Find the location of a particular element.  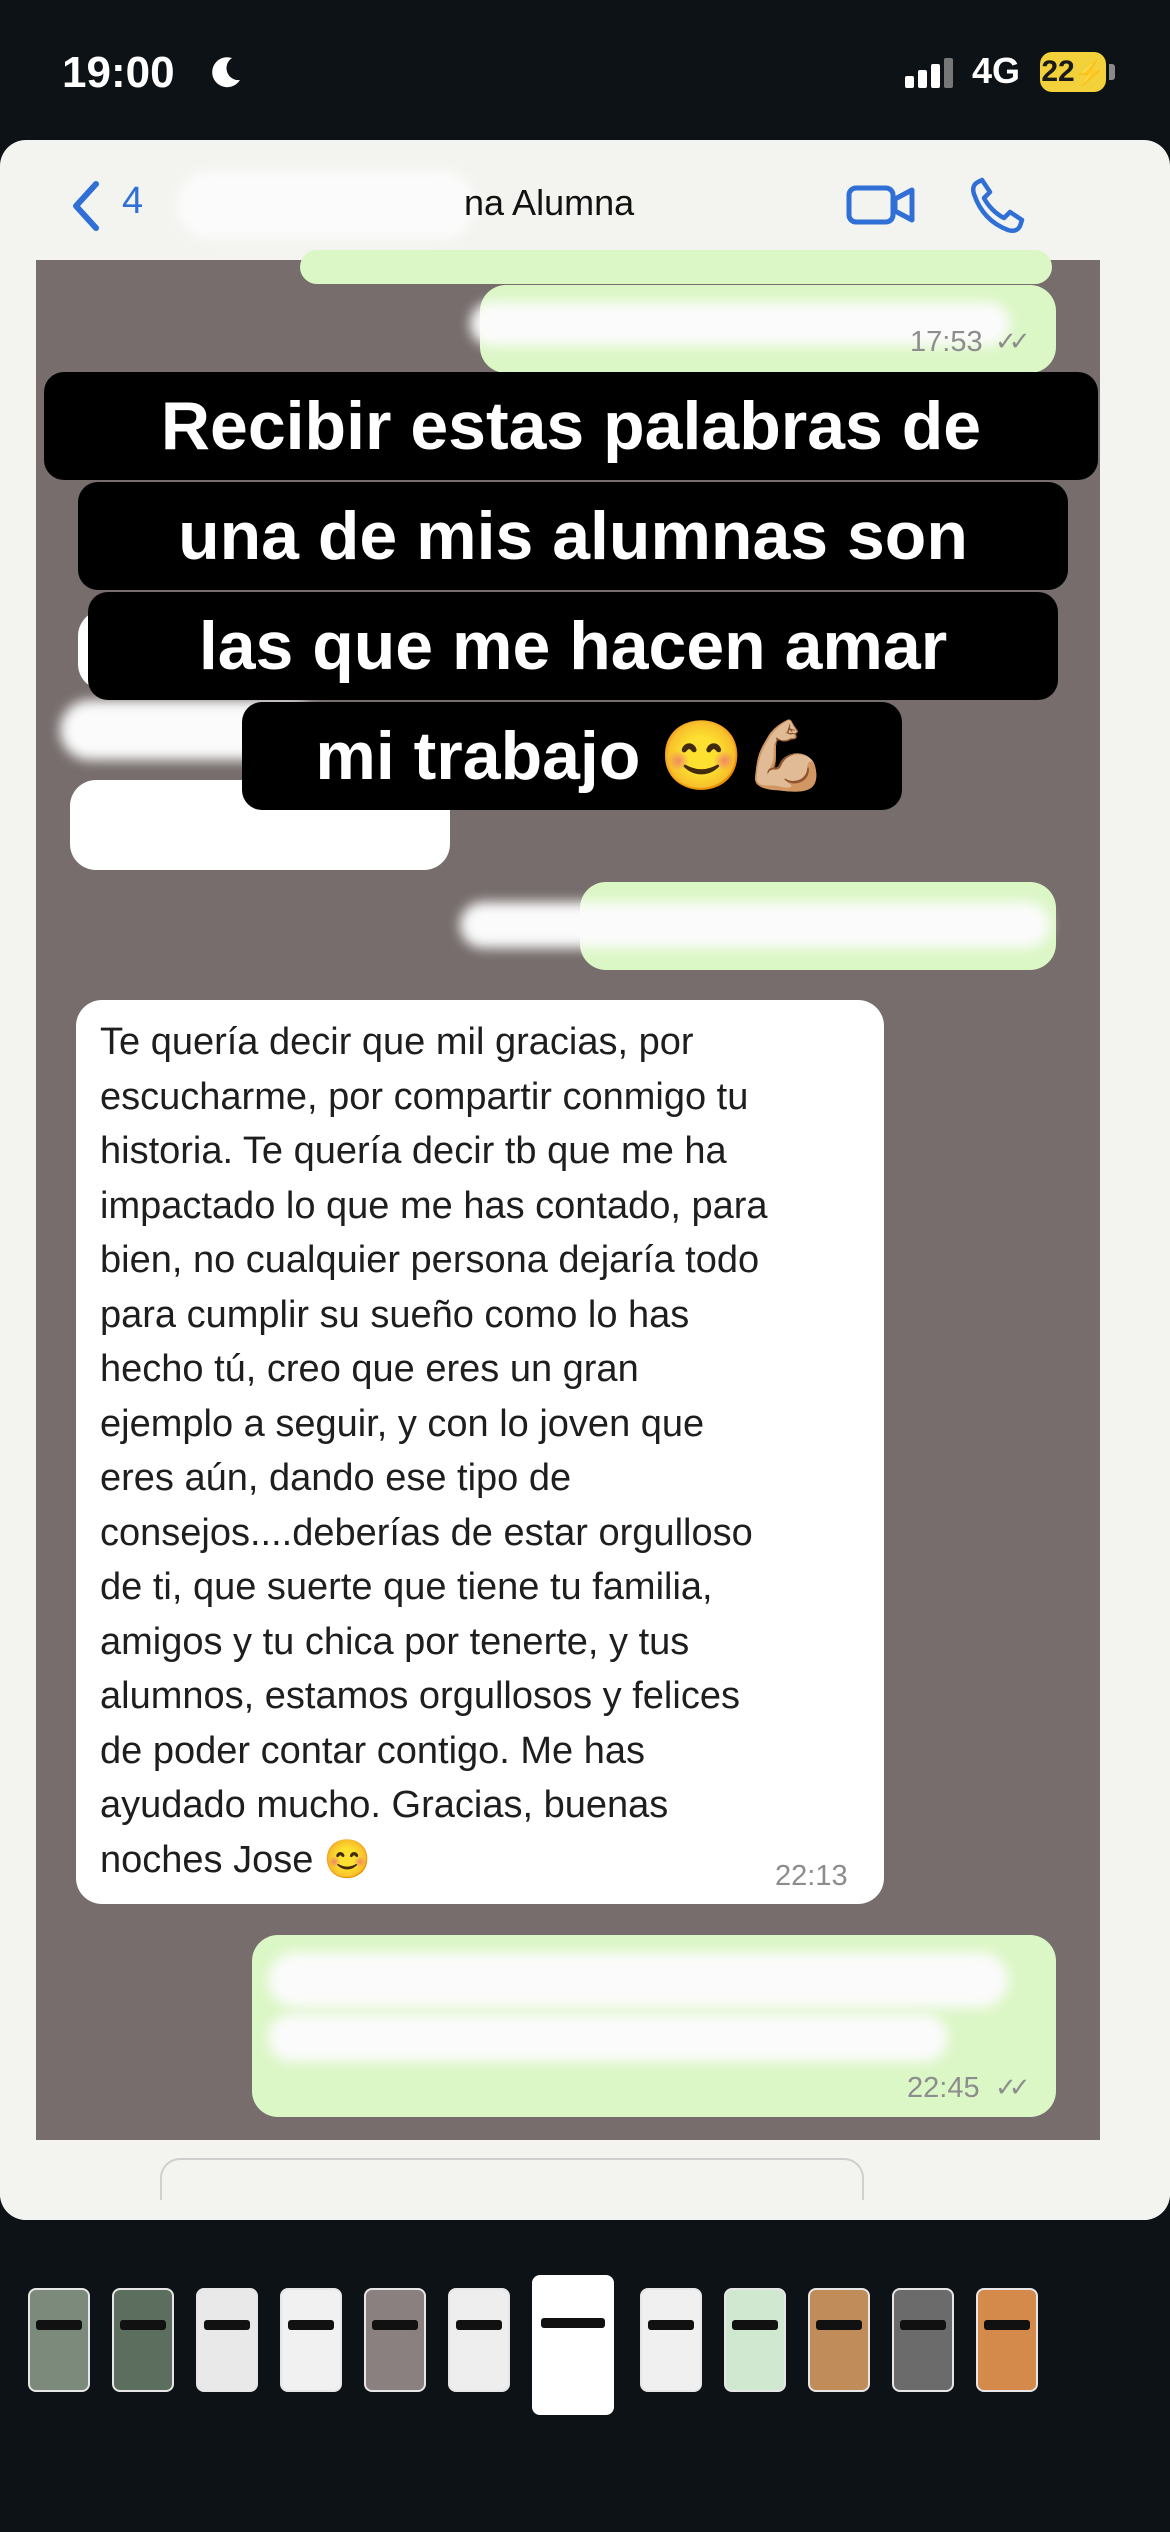

moon-icon is located at coordinates (226, 72).